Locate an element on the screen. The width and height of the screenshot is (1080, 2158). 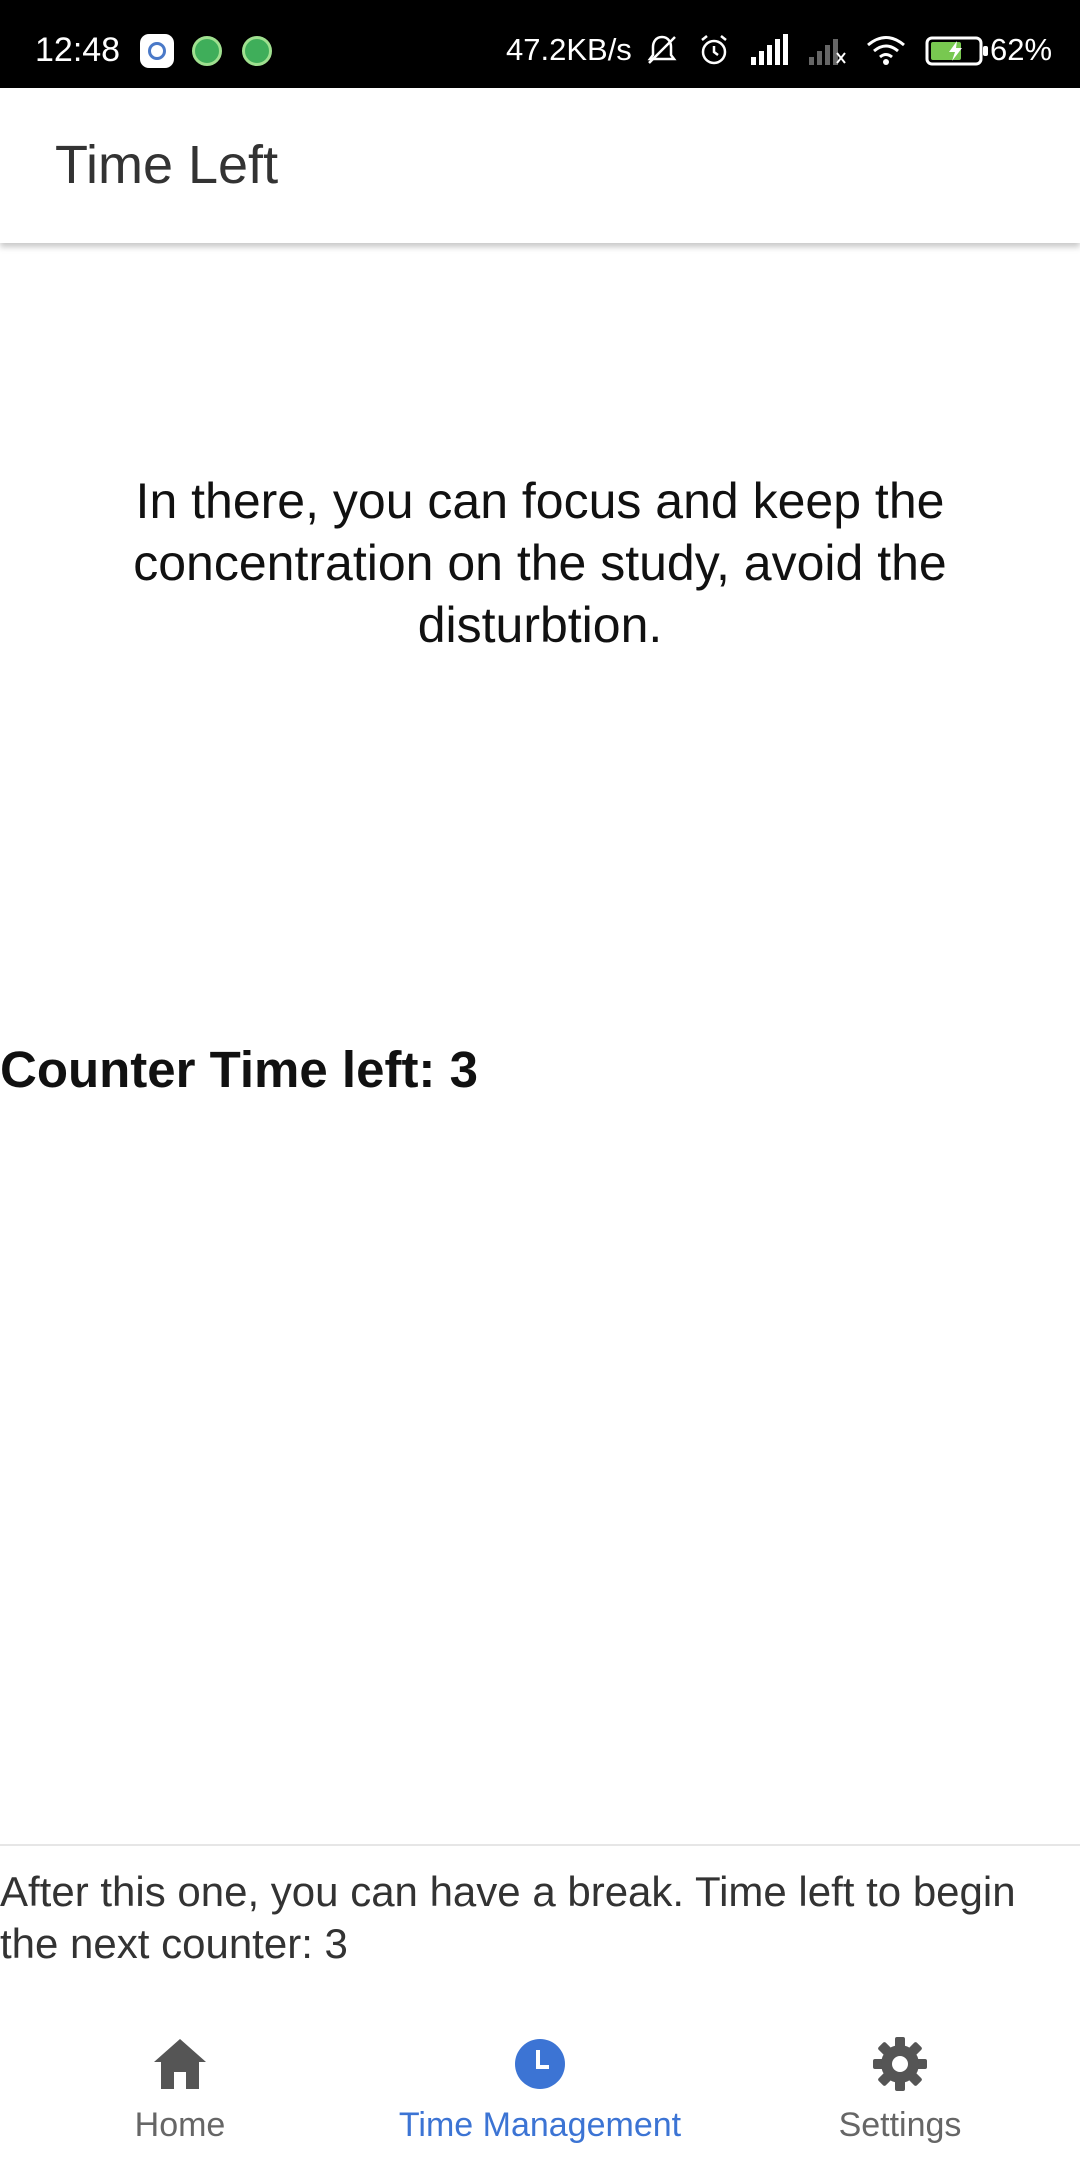
page-title: Time Left is located at coordinates (167, 165).